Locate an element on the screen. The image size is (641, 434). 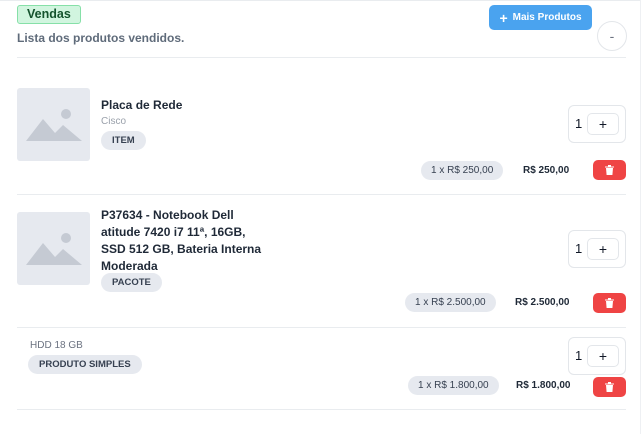
unit-price-badge: 1 x R$ 1.800,00 is located at coordinates (453, 385).